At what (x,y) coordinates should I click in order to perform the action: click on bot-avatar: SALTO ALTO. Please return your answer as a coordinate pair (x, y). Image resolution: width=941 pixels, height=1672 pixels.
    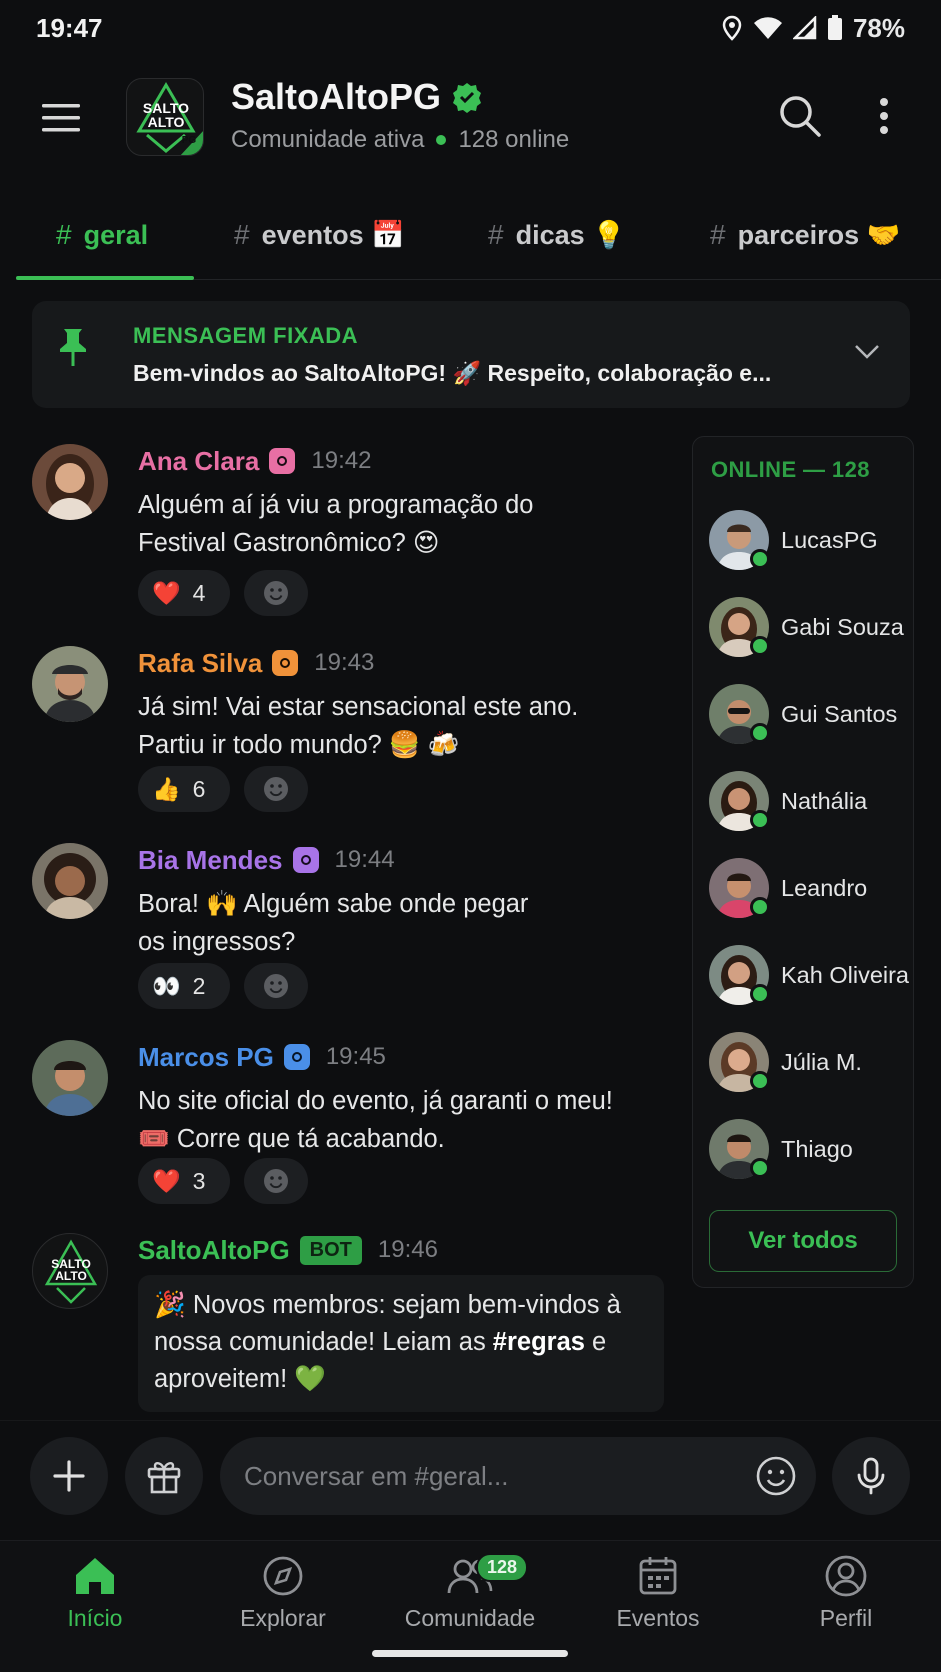
    Looking at the image, I should click on (70, 1271).